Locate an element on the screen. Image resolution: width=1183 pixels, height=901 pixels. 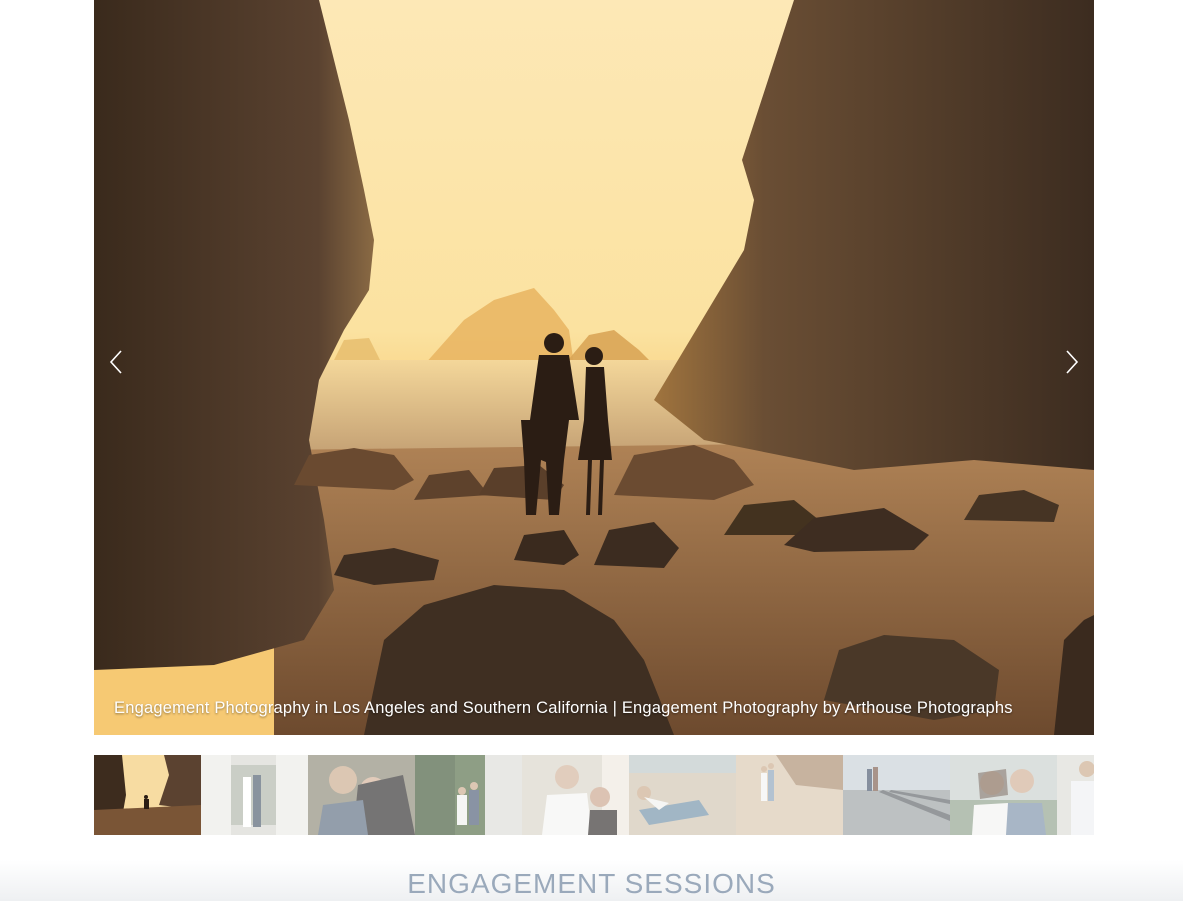
thumbnail-couple-smiling-closeup is located at coordinates (575, 795).